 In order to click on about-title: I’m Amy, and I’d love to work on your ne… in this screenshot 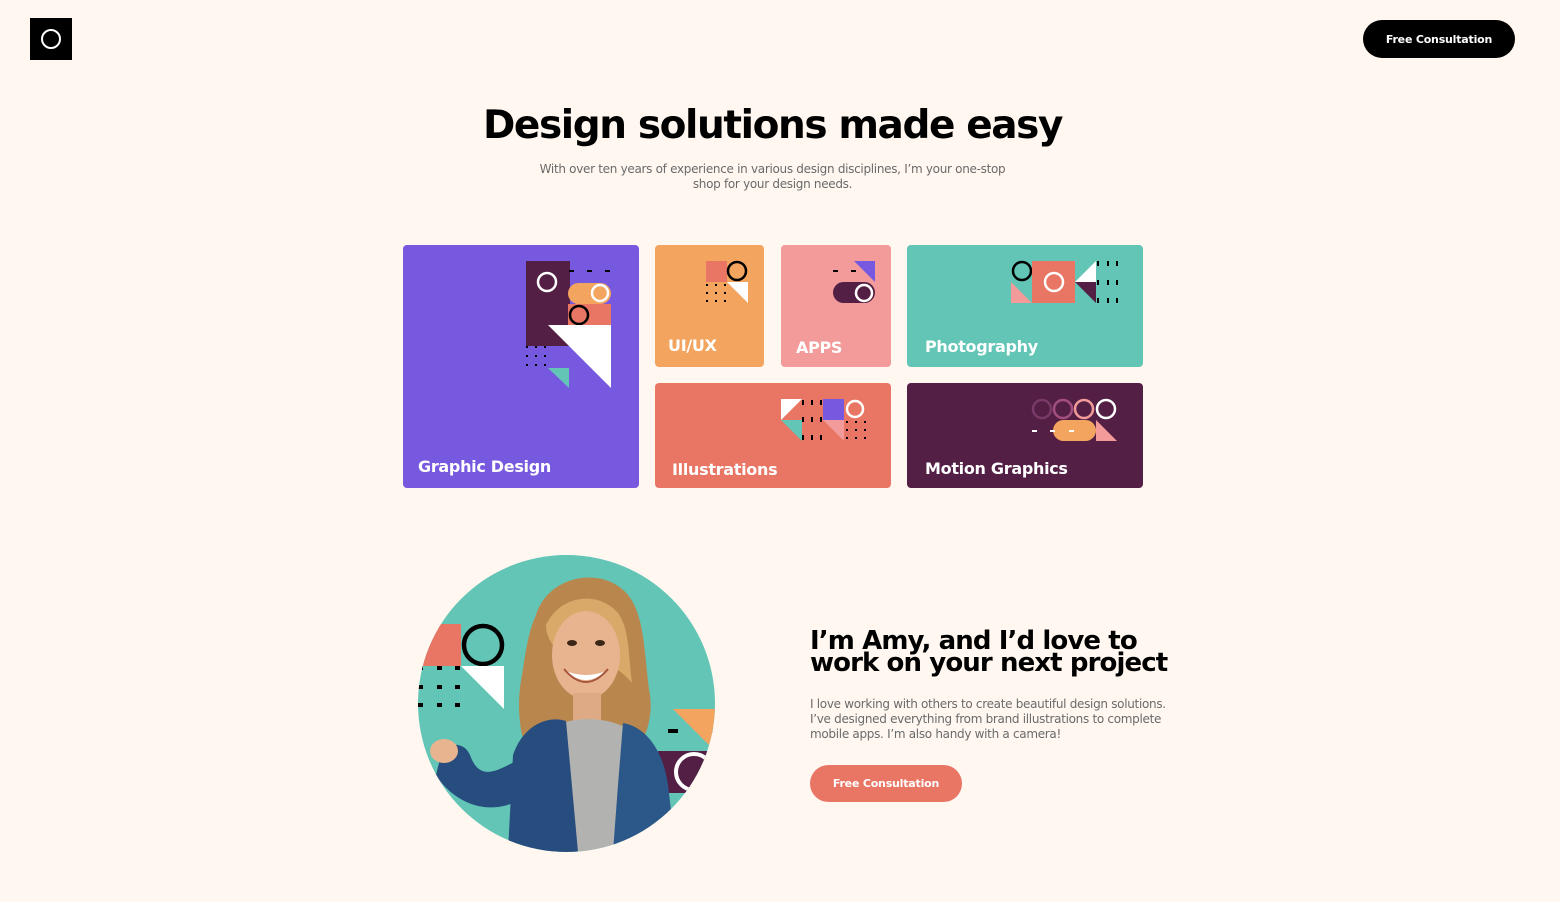, I will do `click(1000, 653)`.